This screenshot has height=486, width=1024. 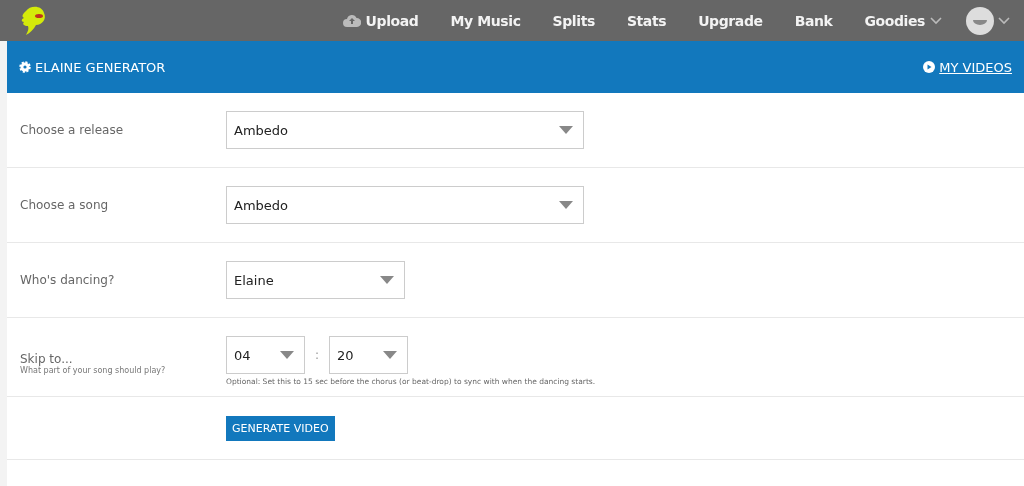 I want to click on field-hint: What part of your song should play?, so click(x=93, y=370).